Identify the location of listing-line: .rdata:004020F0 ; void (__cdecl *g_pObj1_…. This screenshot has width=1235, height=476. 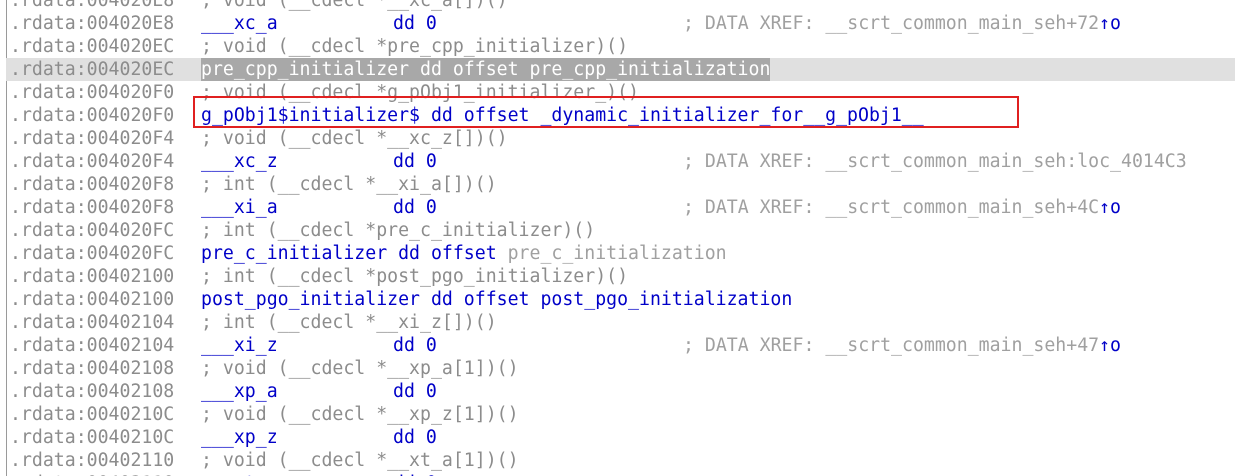
(617, 92).